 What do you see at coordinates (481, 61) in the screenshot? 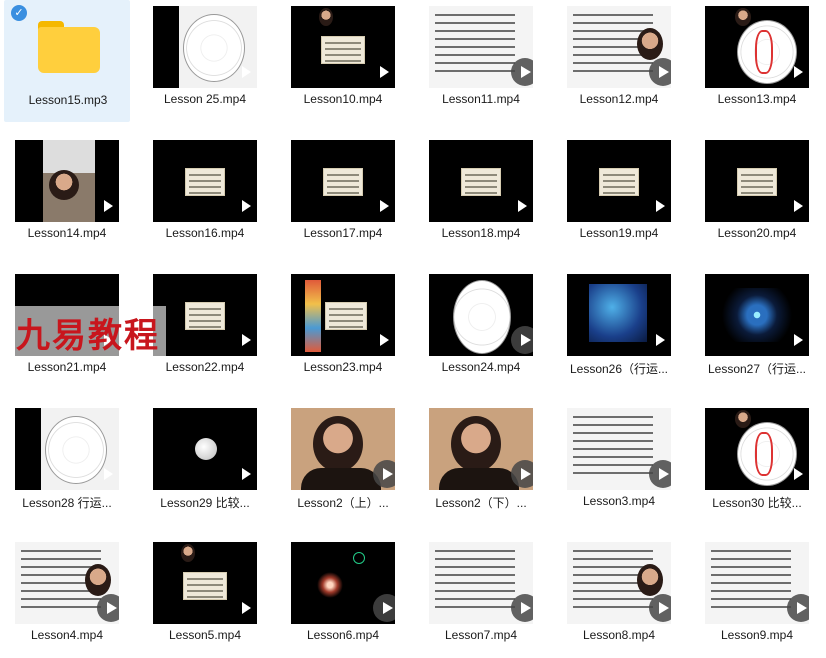
I see `file-tile: Lesson11.mp4` at bounding box center [481, 61].